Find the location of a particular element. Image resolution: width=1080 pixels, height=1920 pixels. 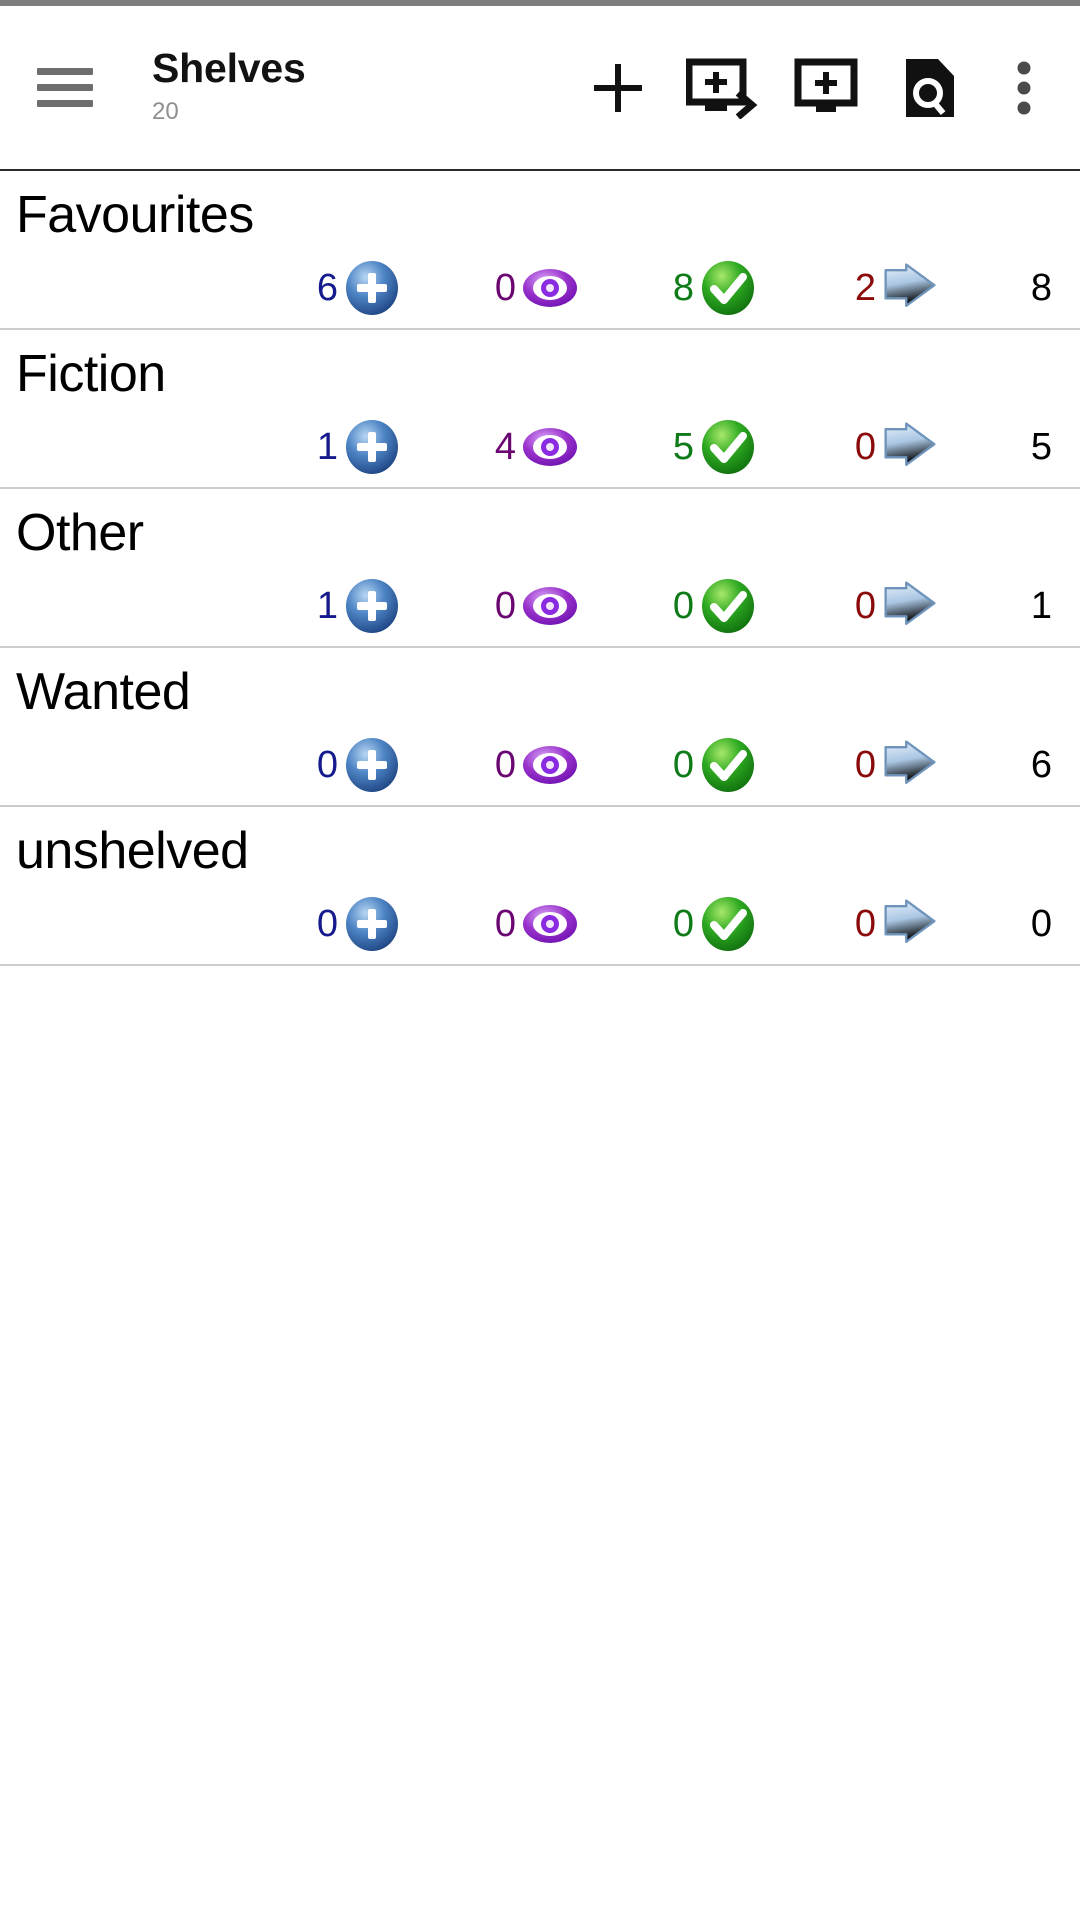

app-toolbar: Shelves 20 is located at coordinates (540, 88).